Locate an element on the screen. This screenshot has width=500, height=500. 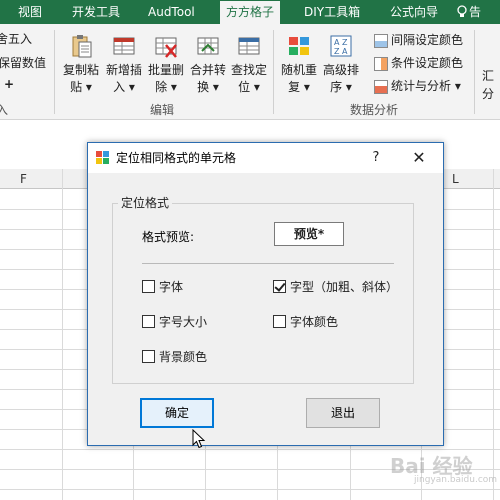
help-button: ? is located at coordinates (376, 158).